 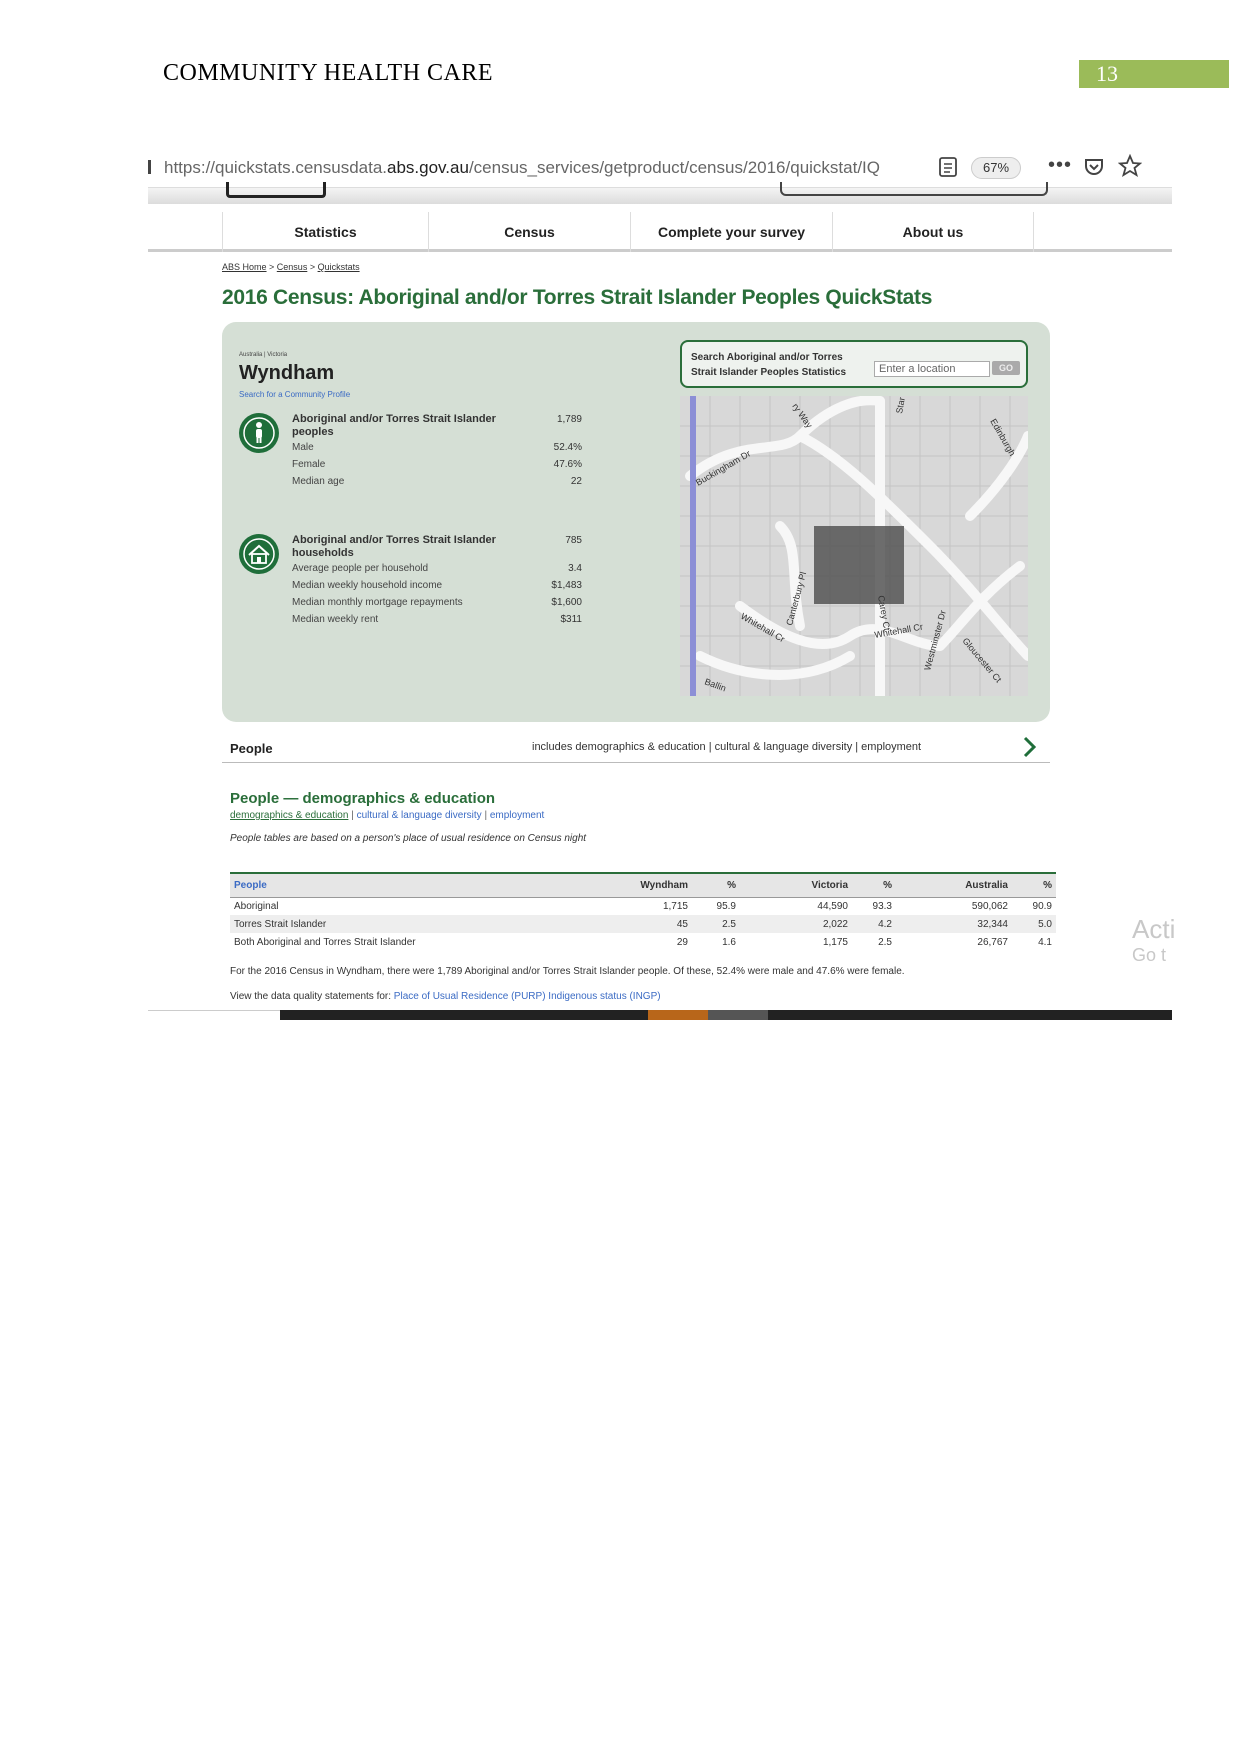 I want to click on house-icon, so click(x=259, y=554).